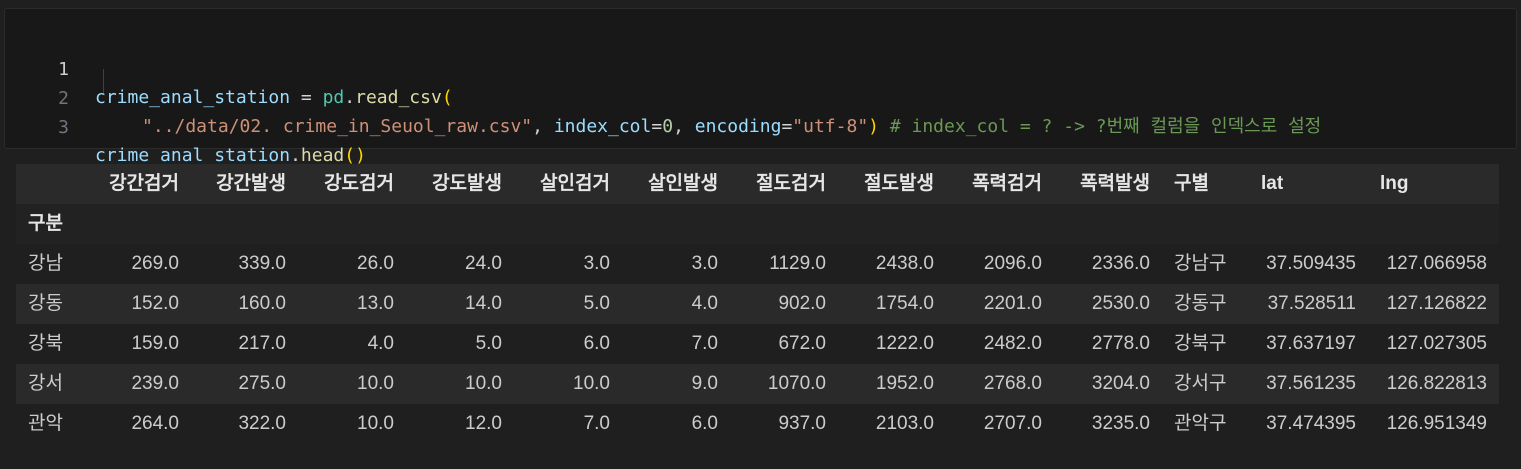 The height and width of the screenshot is (469, 1521). What do you see at coordinates (830, 126) in the screenshot?
I see `token-string: "utf-8"` at bounding box center [830, 126].